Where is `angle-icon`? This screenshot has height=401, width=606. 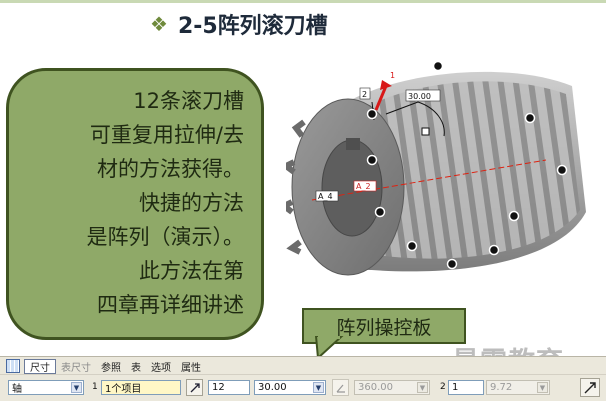
angle-icon is located at coordinates (340, 388).